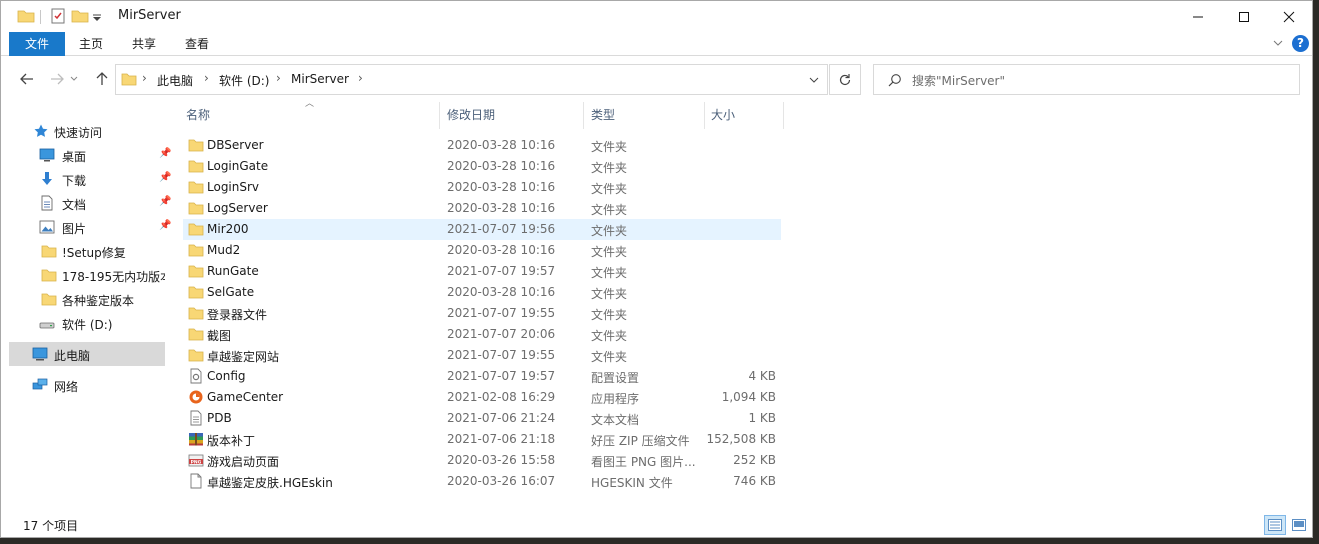 The height and width of the screenshot is (544, 1319). Describe the element at coordinates (243, 357) in the screenshot. I see `file-name: 卓越鉴定网站` at that location.